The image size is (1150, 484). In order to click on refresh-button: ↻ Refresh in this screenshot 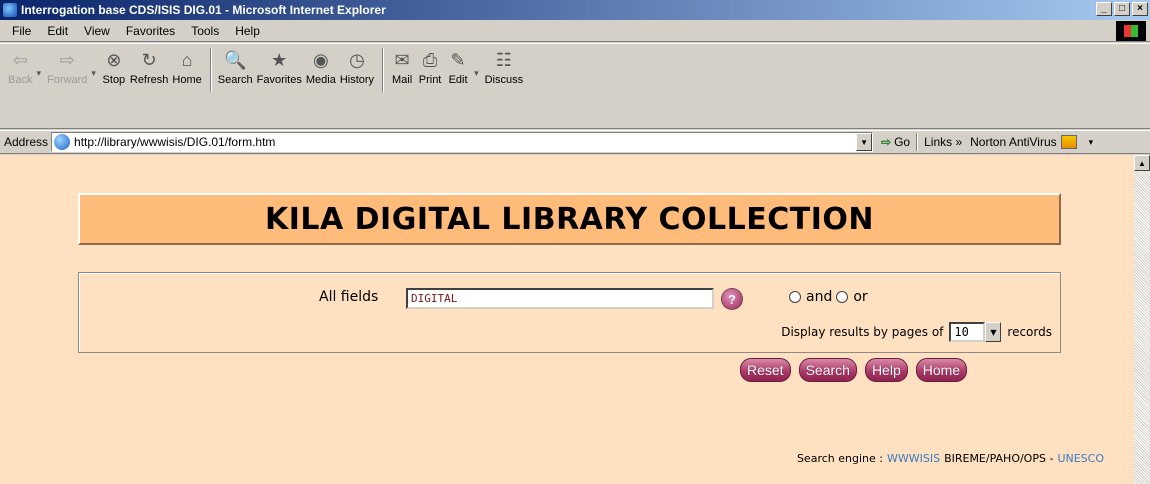, I will do `click(149, 86)`.